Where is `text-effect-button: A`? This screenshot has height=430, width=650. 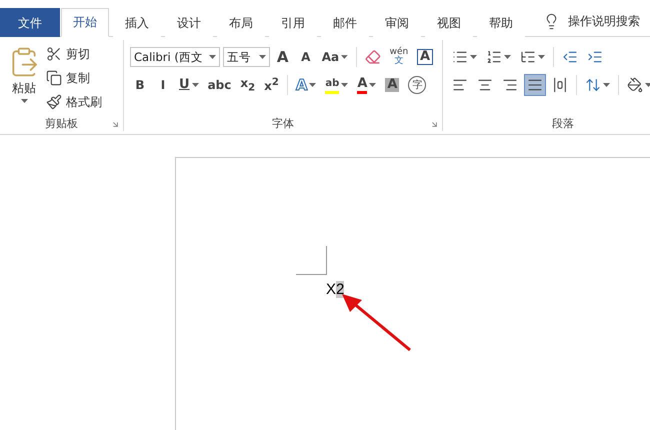 text-effect-button: A is located at coordinates (306, 85).